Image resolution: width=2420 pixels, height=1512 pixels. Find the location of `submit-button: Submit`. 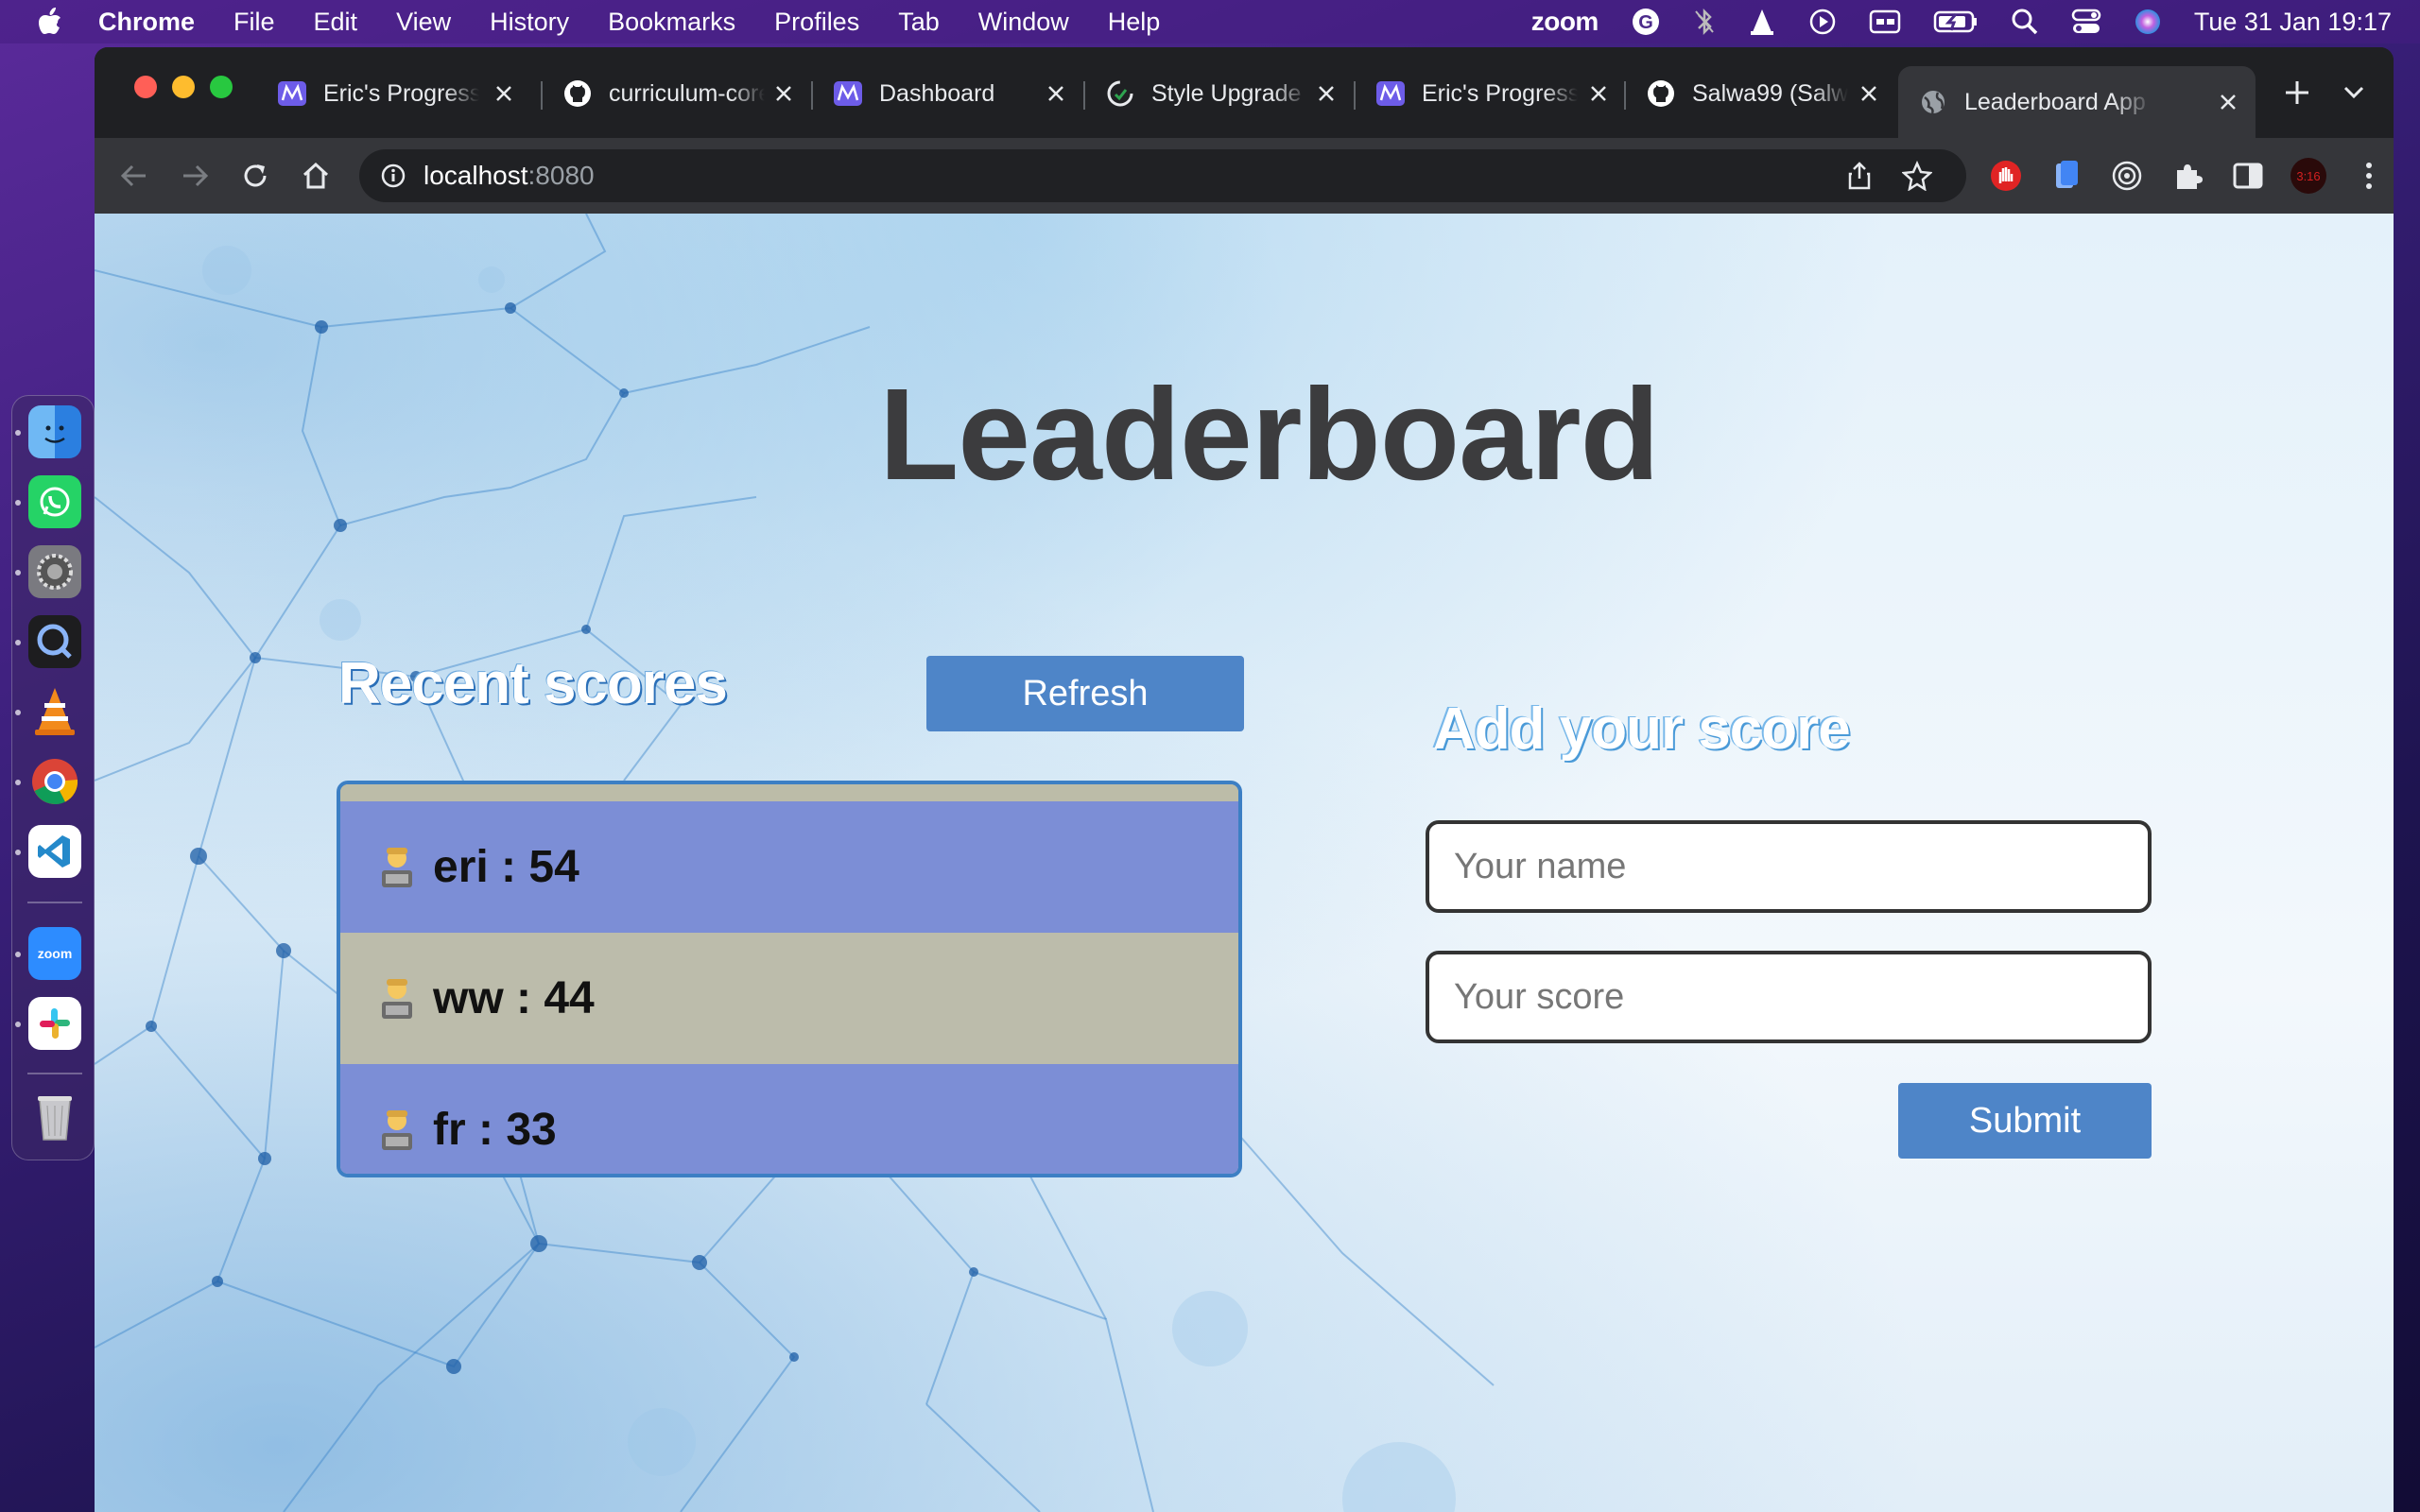

submit-button: Submit is located at coordinates (2025, 1121).